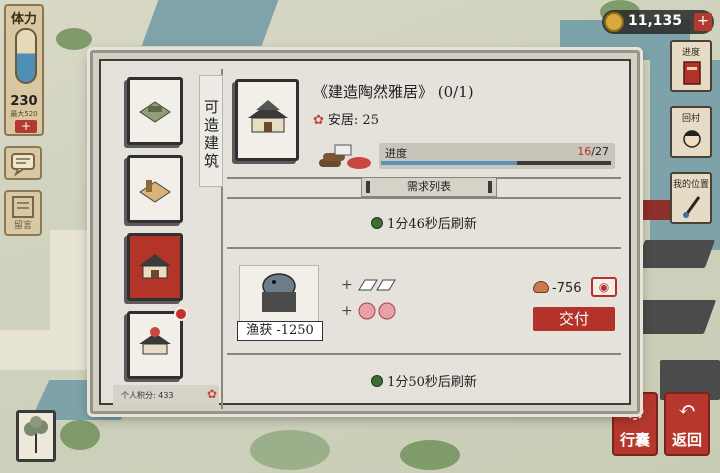 This screenshot has height=473, width=720. I want to click on deliver-button: 交付, so click(574, 319).